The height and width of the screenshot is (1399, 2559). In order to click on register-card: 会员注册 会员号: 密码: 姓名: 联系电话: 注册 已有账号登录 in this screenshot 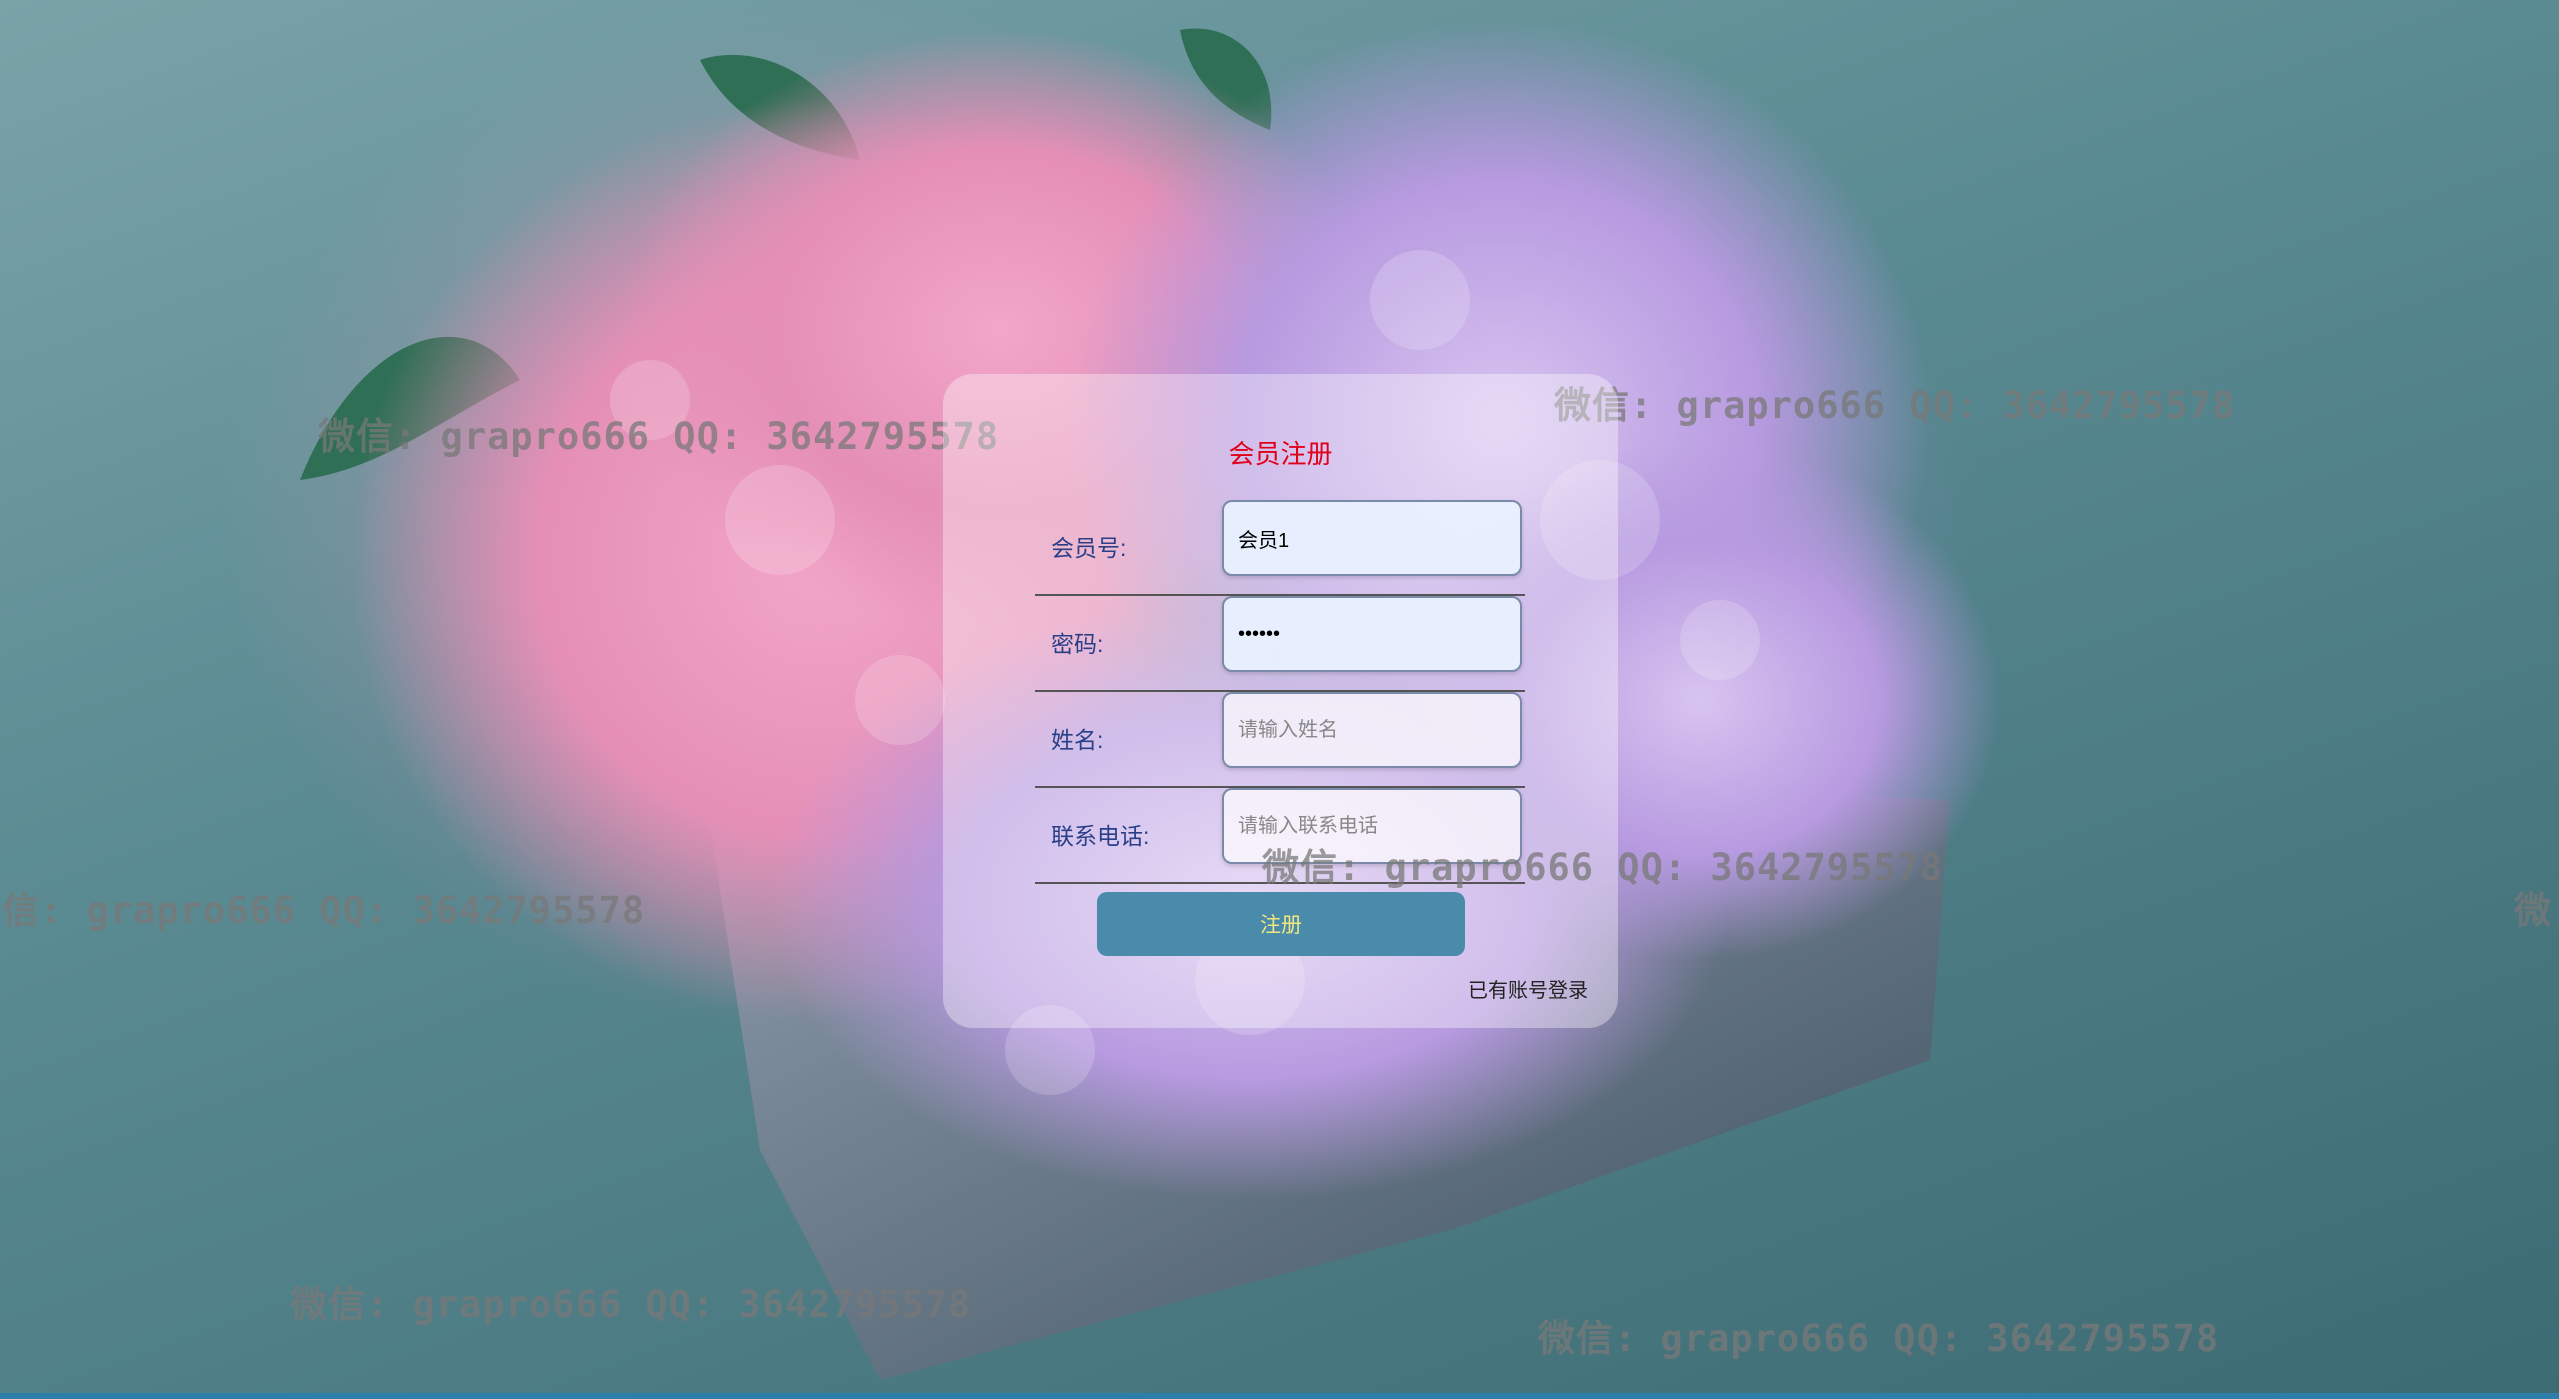, I will do `click(1280, 701)`.